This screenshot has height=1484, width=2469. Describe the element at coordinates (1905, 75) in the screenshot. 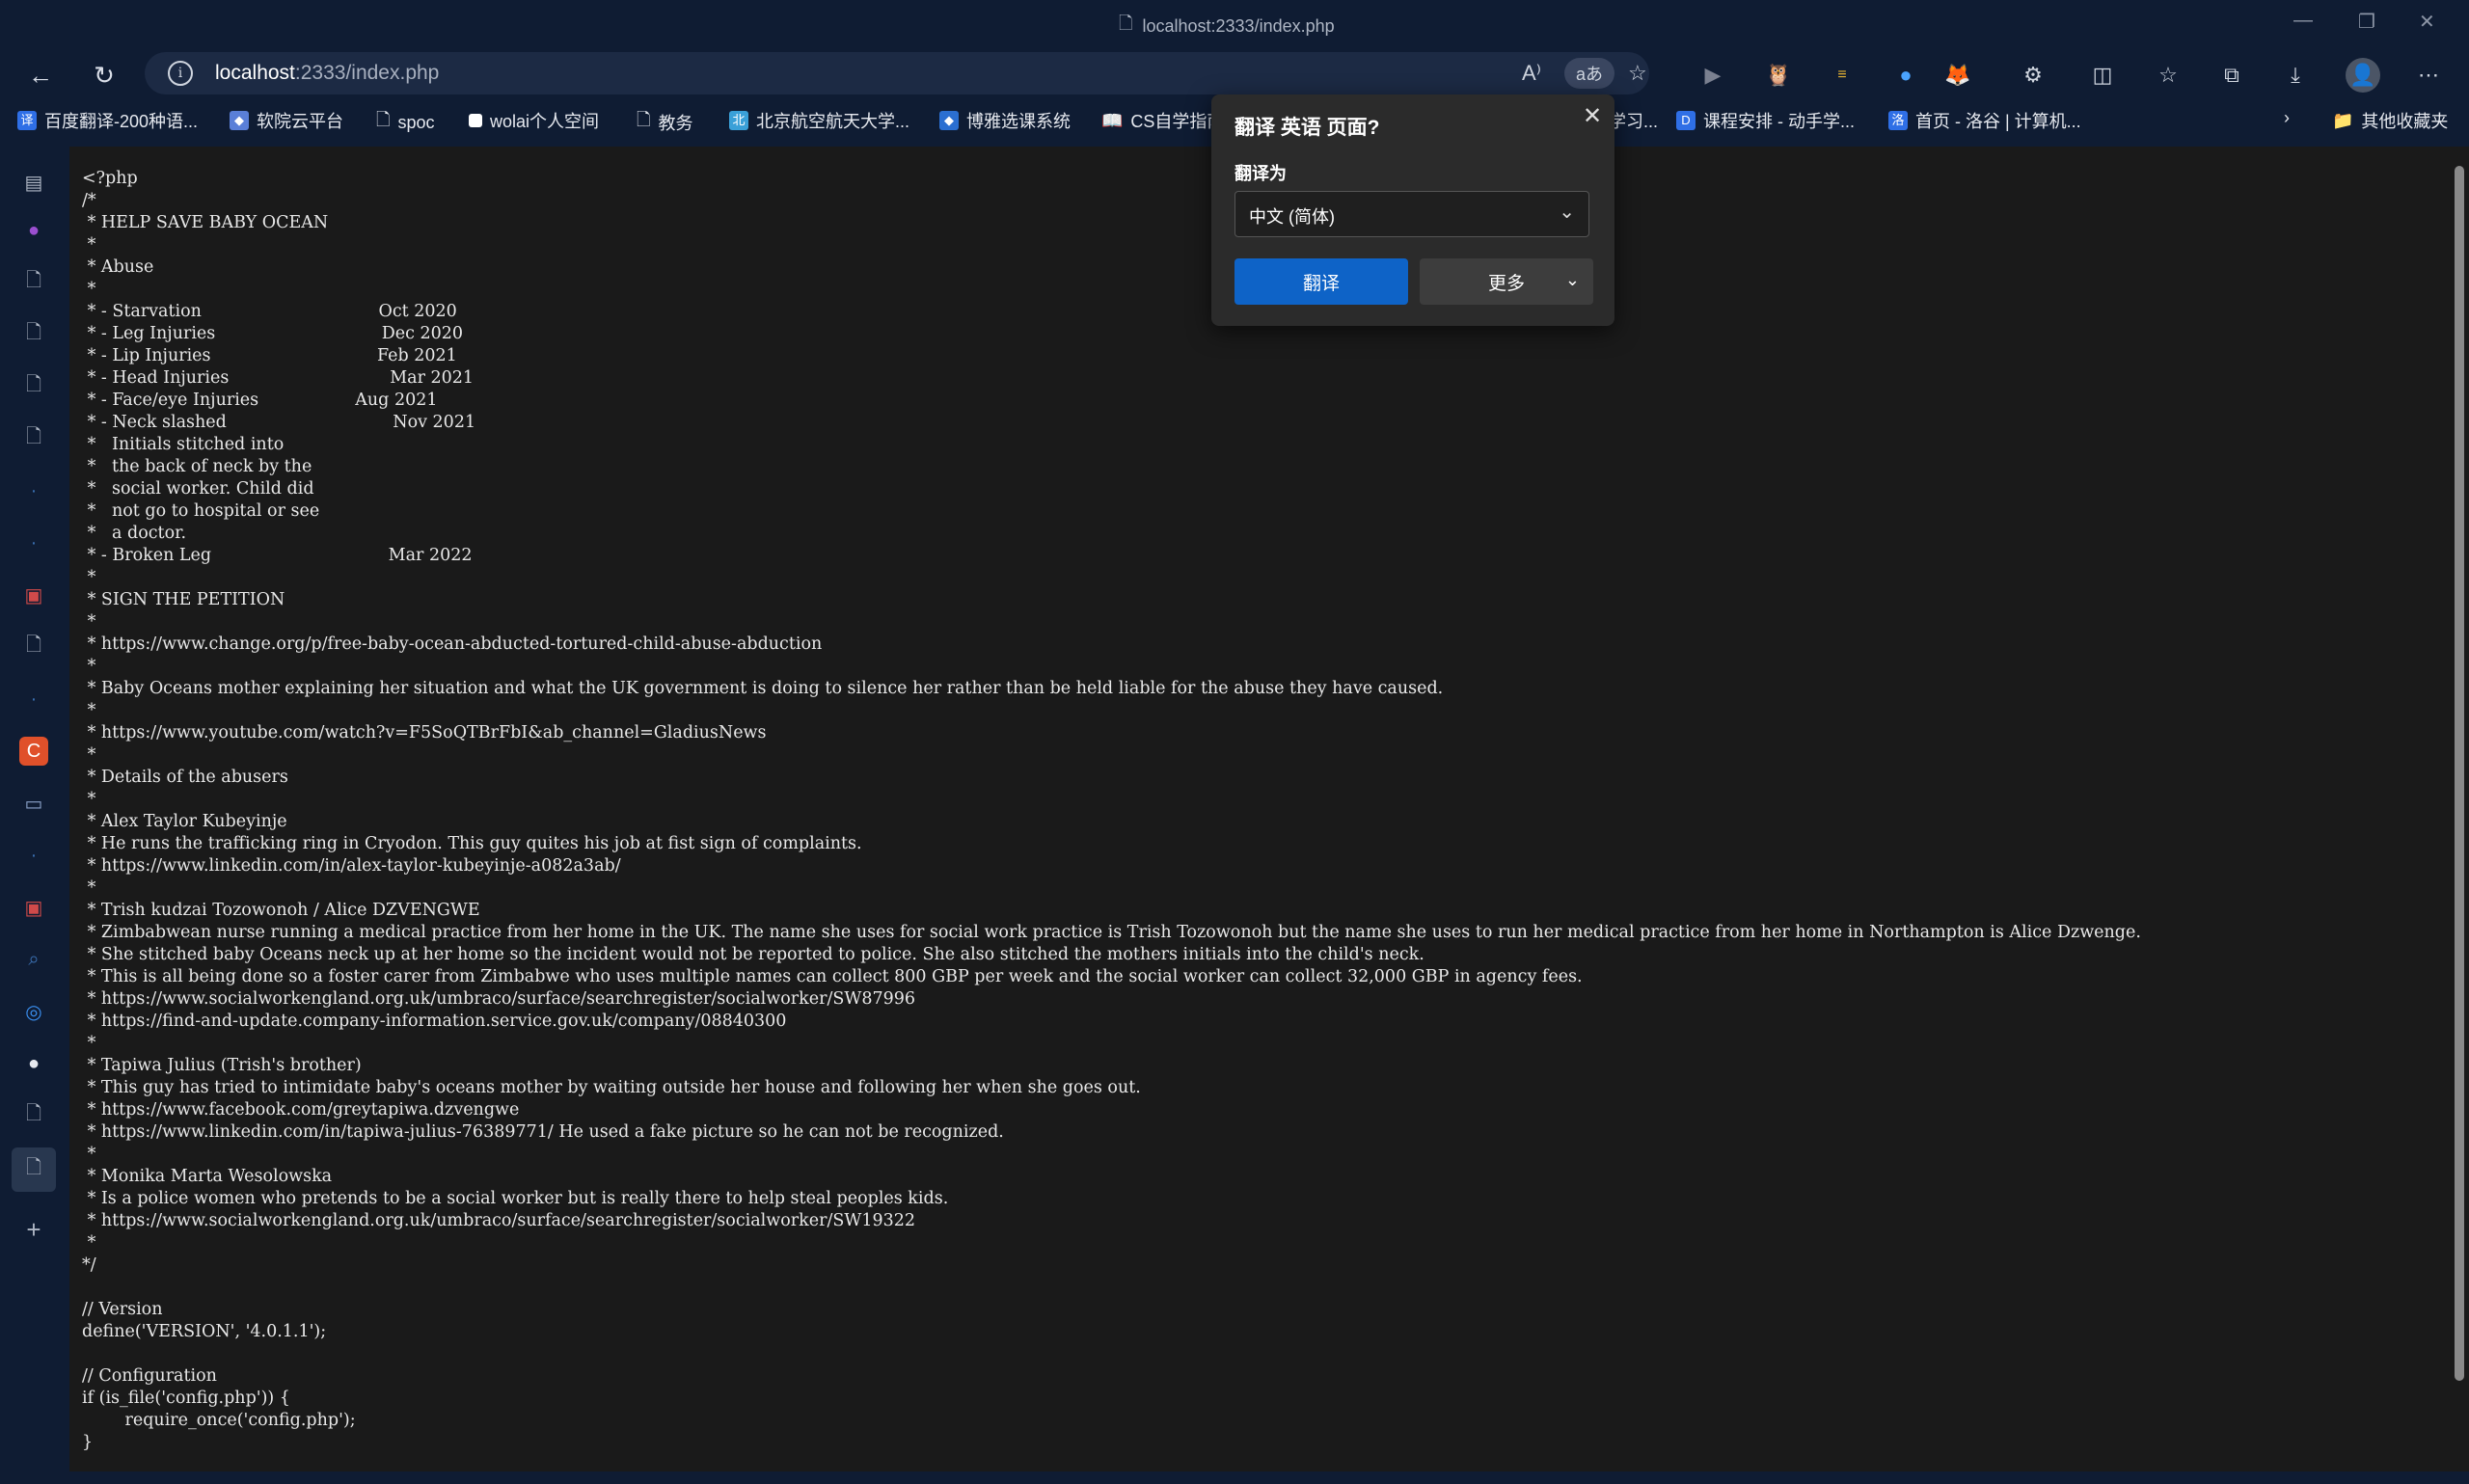

I see `extension-chat-icon: ●` at that location.